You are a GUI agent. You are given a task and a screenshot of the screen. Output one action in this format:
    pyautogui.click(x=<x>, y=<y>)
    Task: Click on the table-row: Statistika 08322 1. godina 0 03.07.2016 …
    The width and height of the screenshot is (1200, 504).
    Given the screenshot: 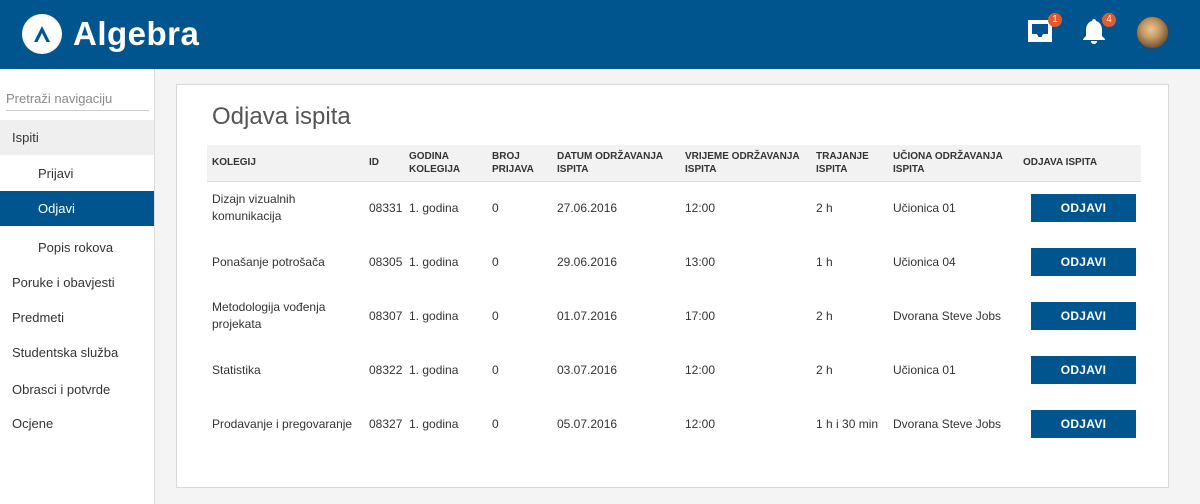 What is the action you would take?
    pyautogui.click(x=674, y=370)
    